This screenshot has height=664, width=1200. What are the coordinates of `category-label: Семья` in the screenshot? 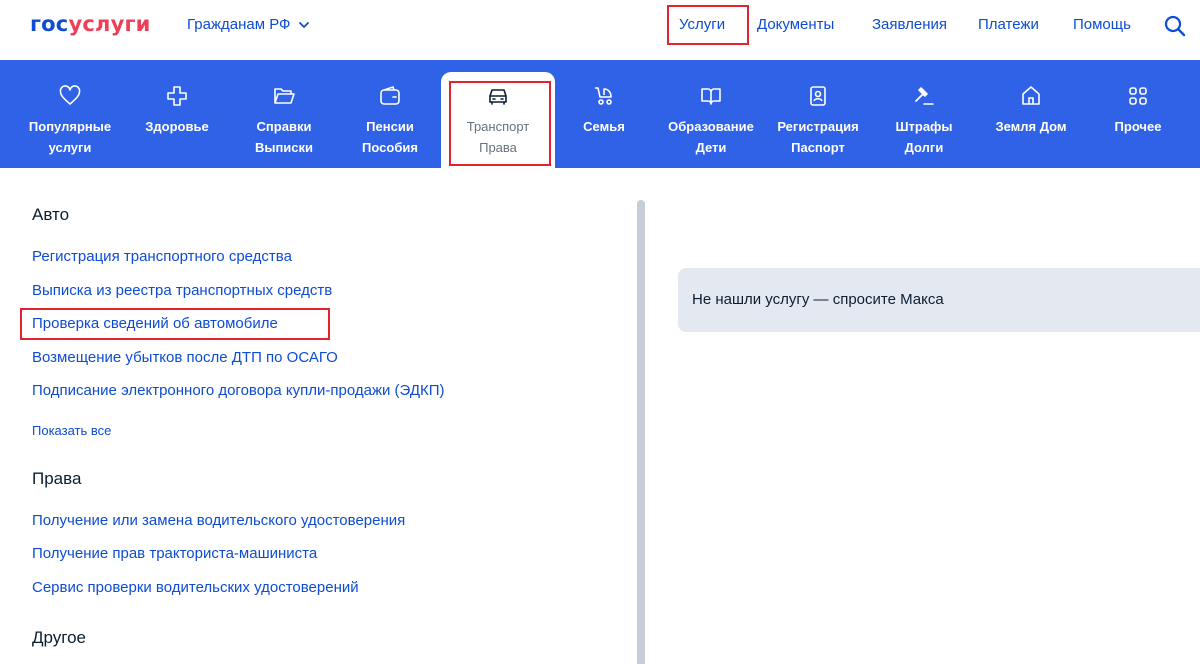 It's located at (604, 126).